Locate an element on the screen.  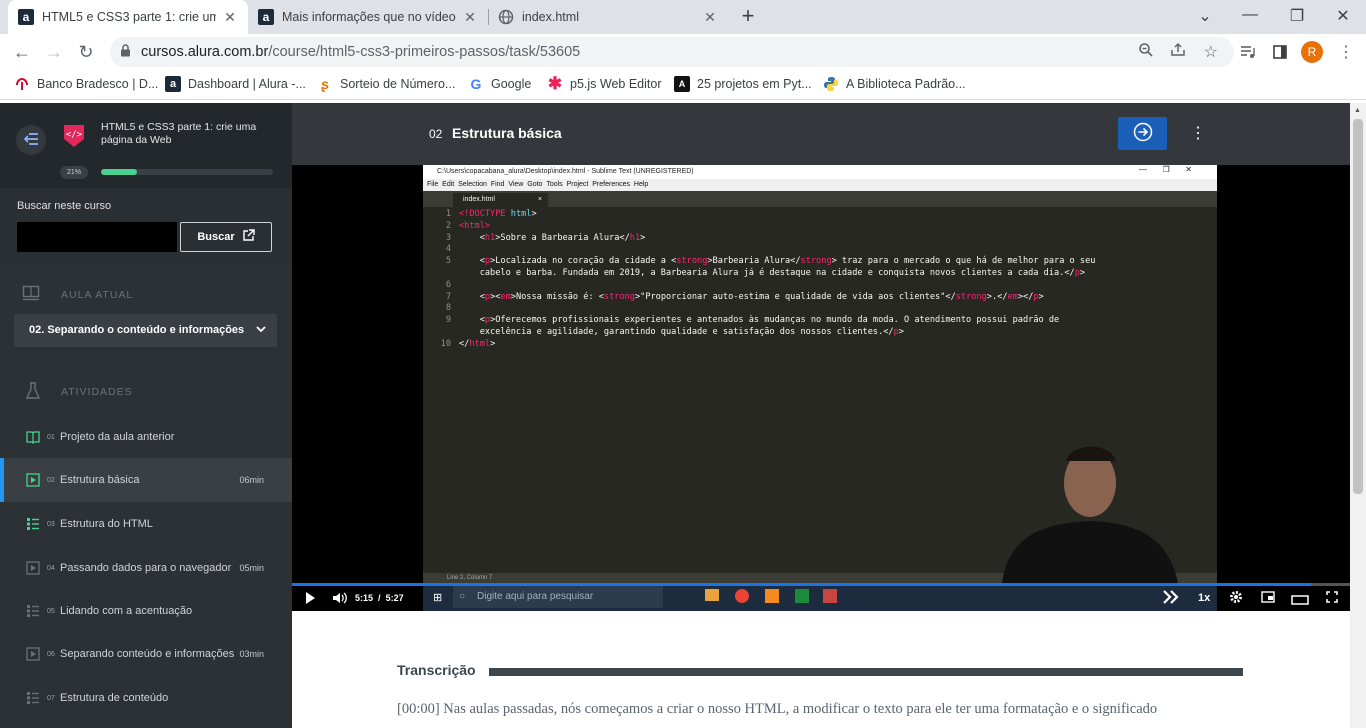
maximize-icon: ❐ is located at coordinates (1297, 16).